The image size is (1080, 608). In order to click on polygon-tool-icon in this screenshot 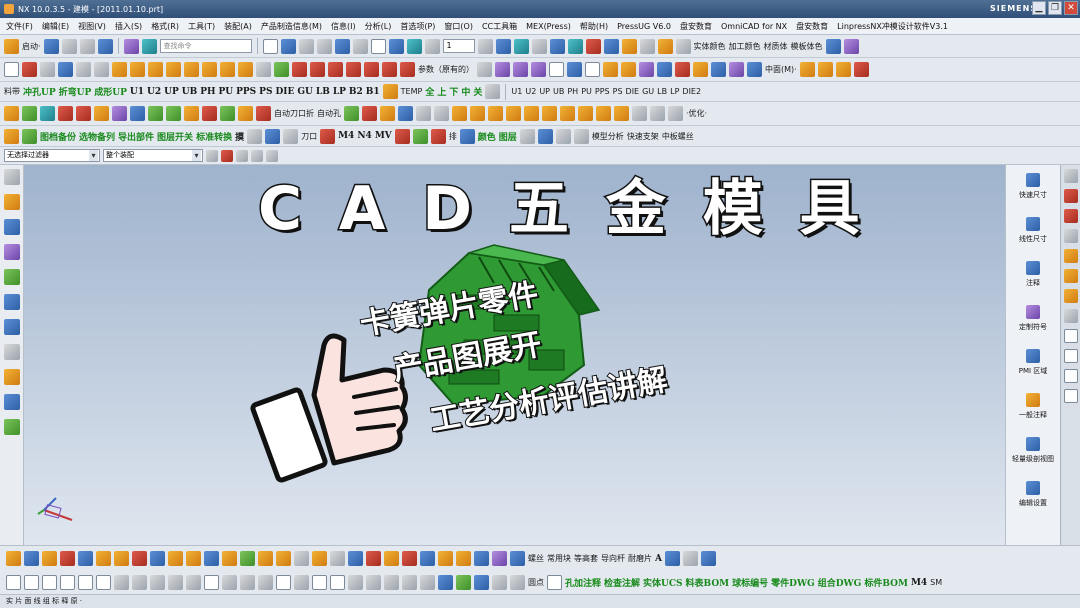, I will do `click(49, 582)`.